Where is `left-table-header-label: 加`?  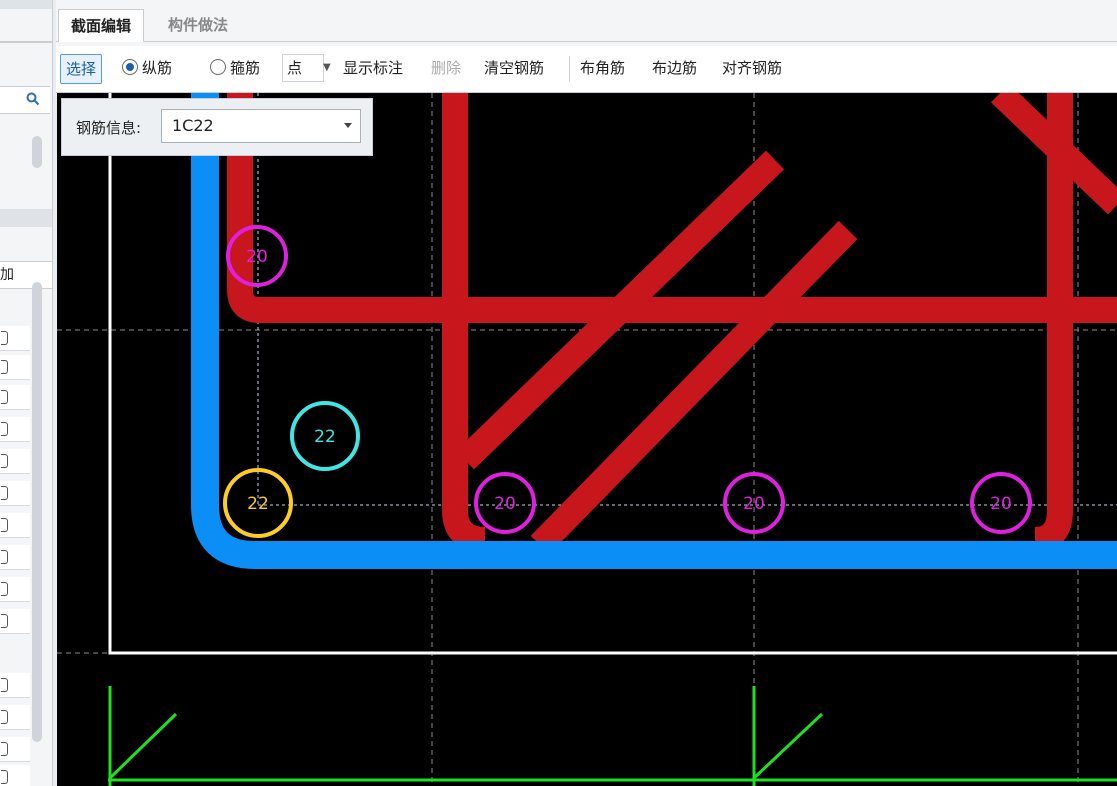 left-table-header-label: 加 is located at coordinates (7, 275).